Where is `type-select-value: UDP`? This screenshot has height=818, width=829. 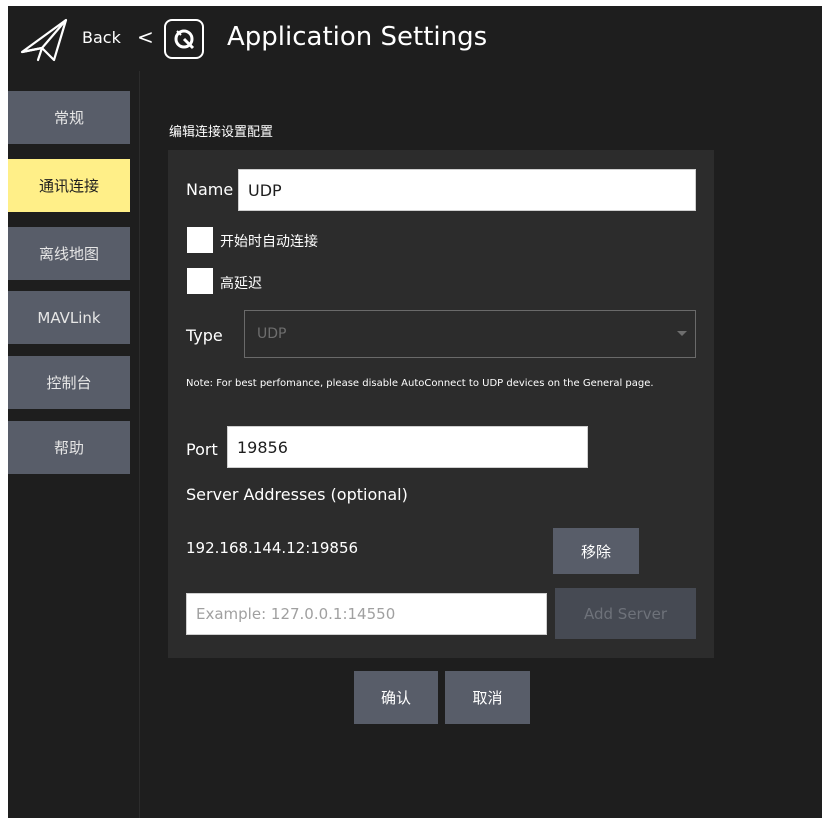
type-select-value: UDP is located at coordinates (272, 334).